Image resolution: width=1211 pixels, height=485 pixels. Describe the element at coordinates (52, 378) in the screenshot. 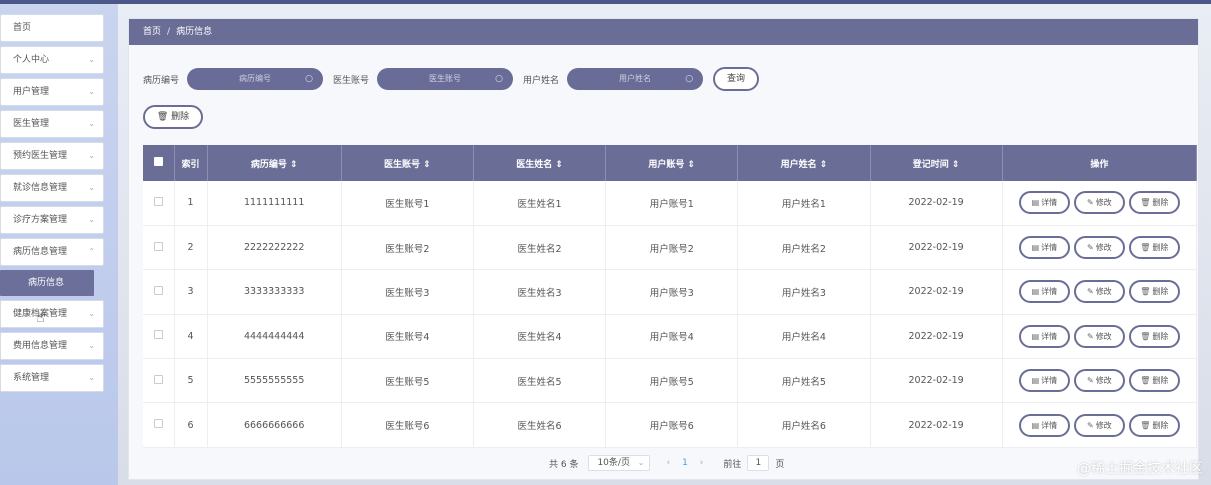

I see `sidebar-item-system-management: 系统管理 ⌄` at that location.